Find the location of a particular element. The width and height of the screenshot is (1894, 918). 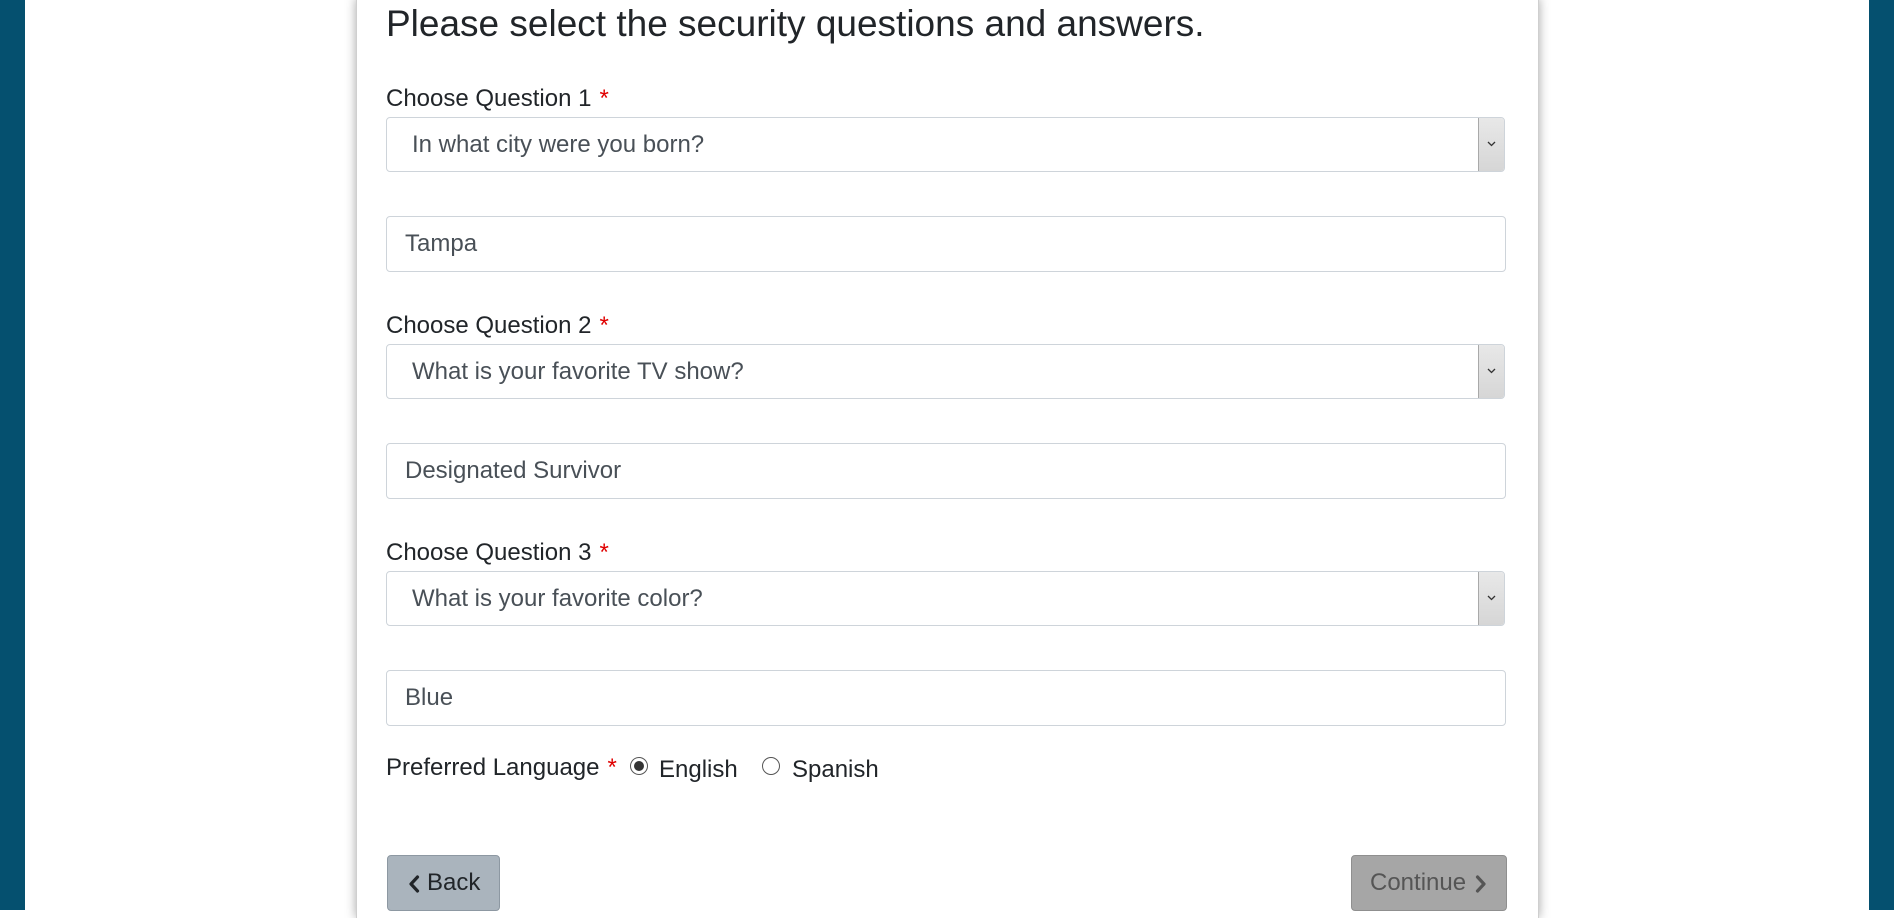

question-2-selected-value: What is your favorite TV show? is located at coordinates (578, 371).